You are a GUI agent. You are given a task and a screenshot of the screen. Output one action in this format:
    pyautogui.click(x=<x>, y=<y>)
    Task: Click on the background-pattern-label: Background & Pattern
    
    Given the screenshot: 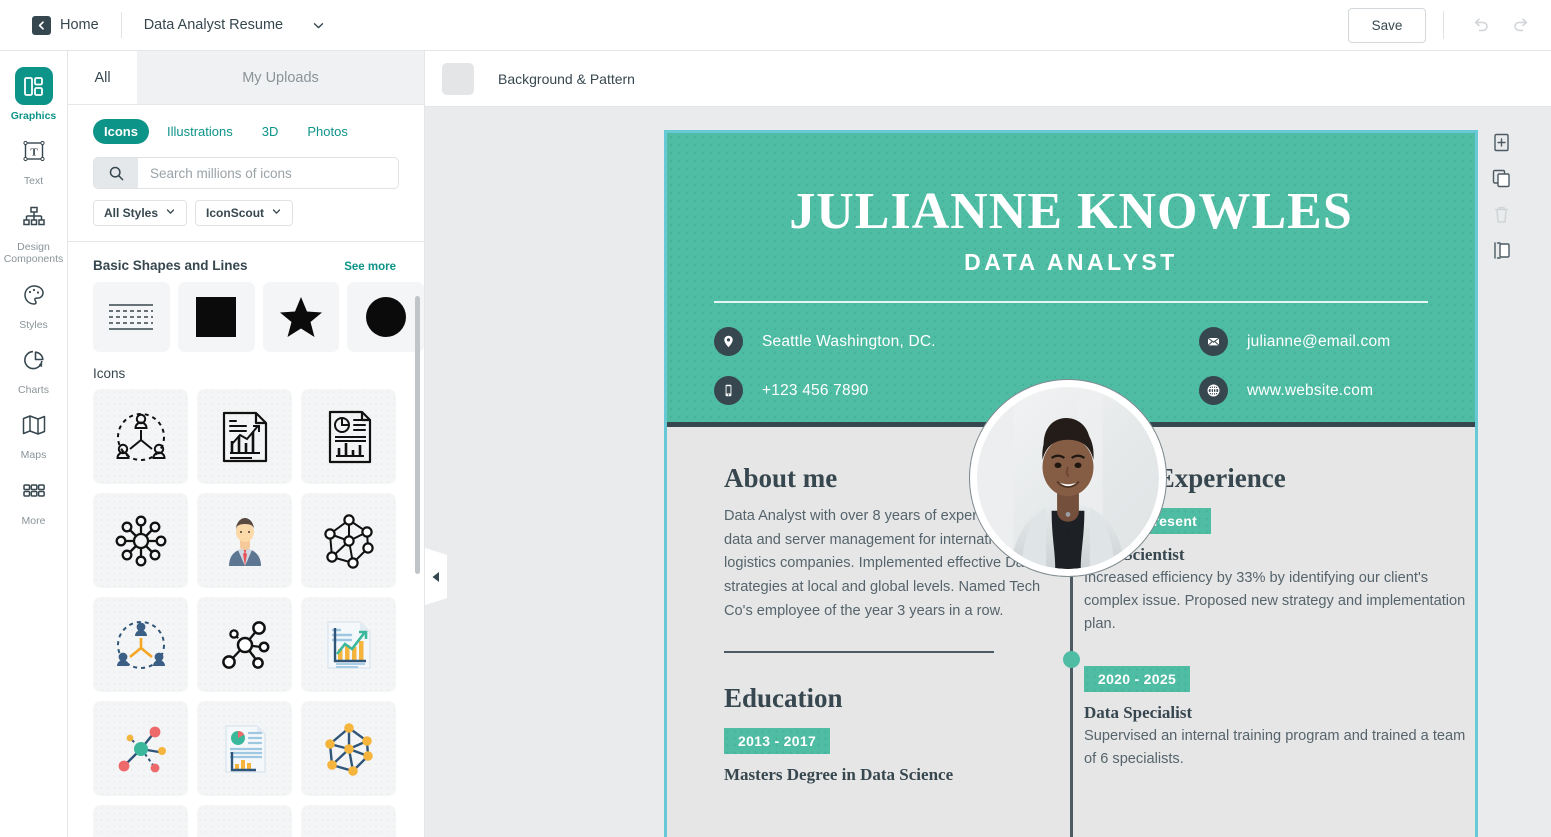 What is the action you would take?
    pyautogui.click(x=566, y=78)
    